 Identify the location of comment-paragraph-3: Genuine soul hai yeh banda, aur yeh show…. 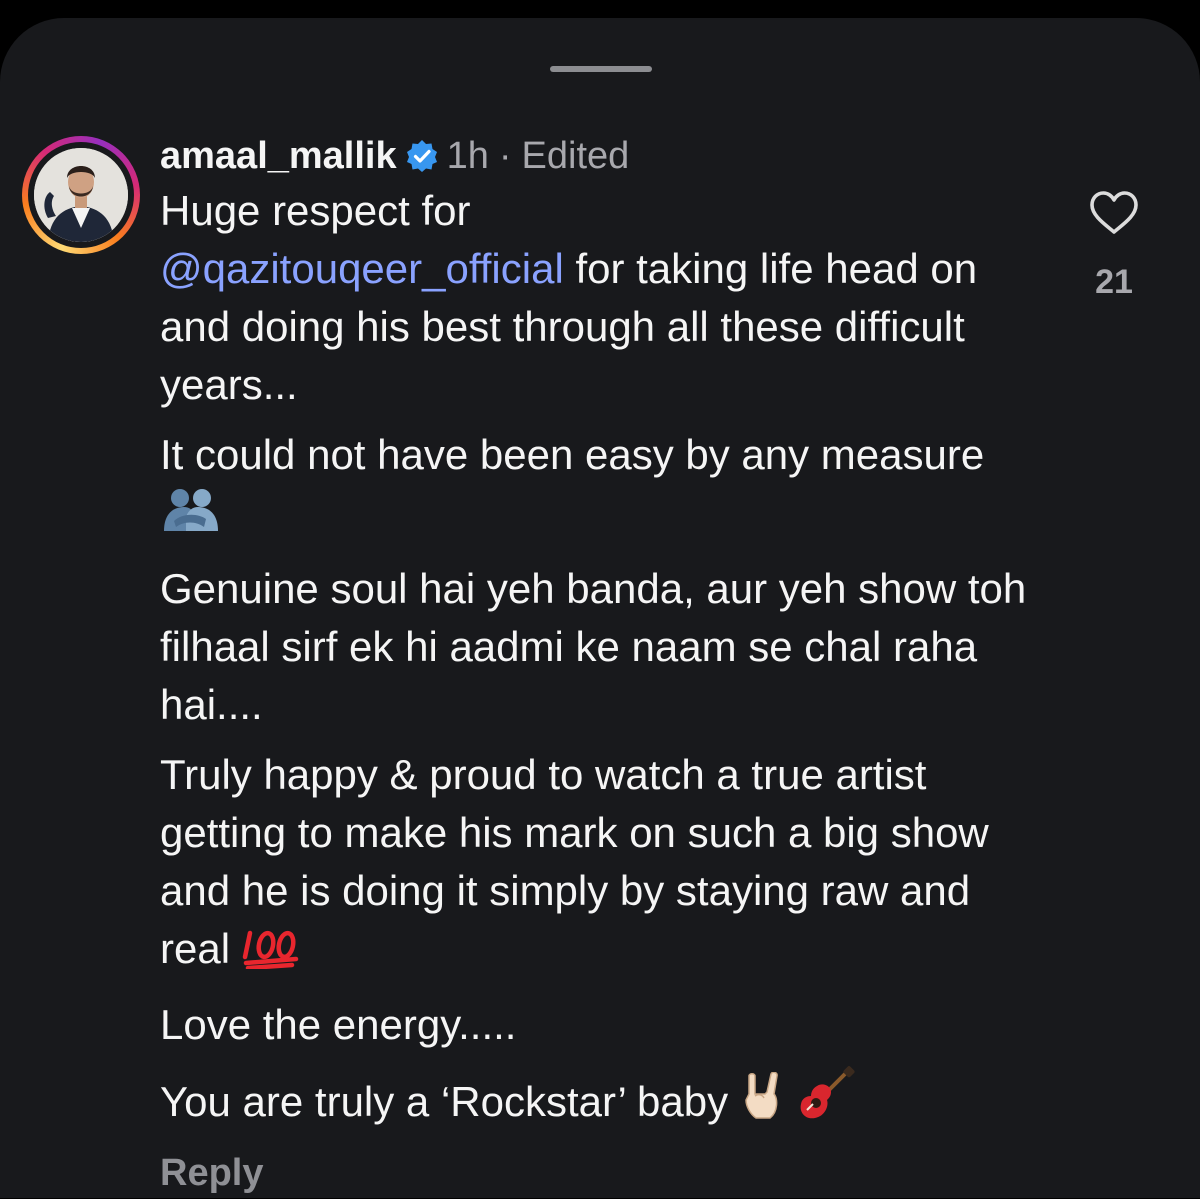
(593, 646).